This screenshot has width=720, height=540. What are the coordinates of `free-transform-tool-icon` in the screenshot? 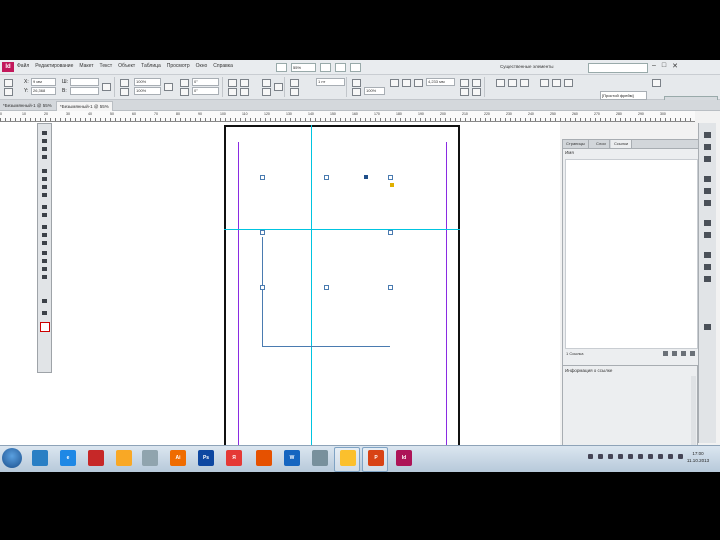 It's located at (44, 235).